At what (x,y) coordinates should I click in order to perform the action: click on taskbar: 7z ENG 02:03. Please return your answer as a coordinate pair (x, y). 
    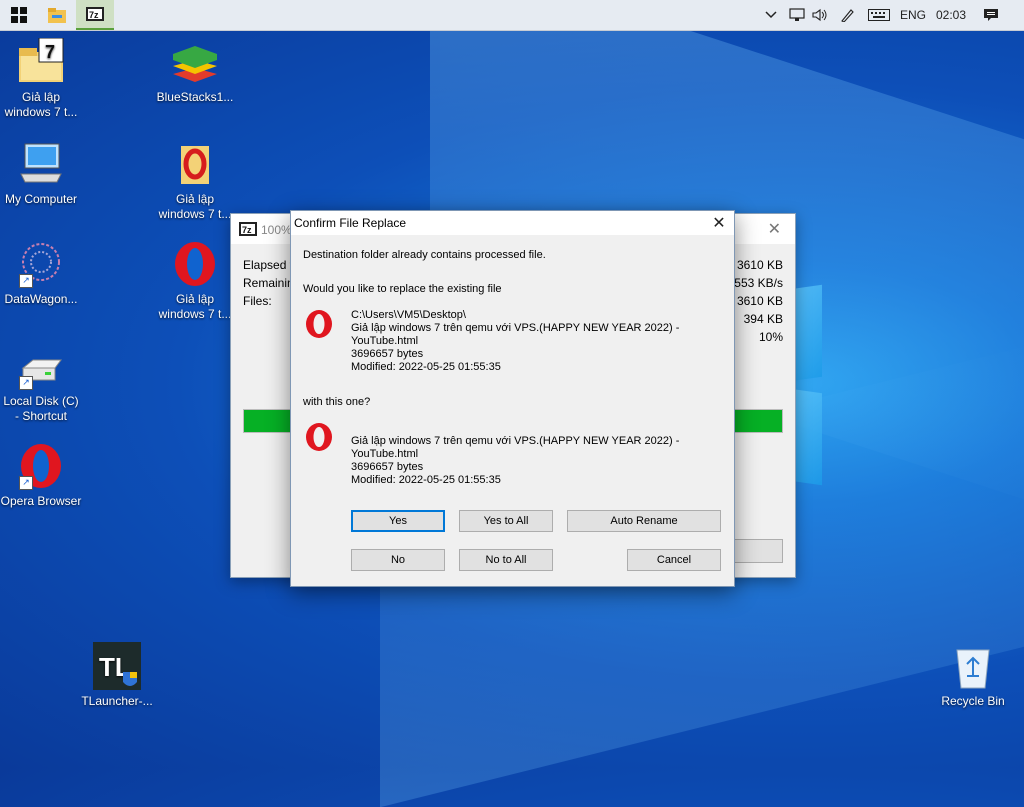
    Looking at the image, I should click on (512, 15).